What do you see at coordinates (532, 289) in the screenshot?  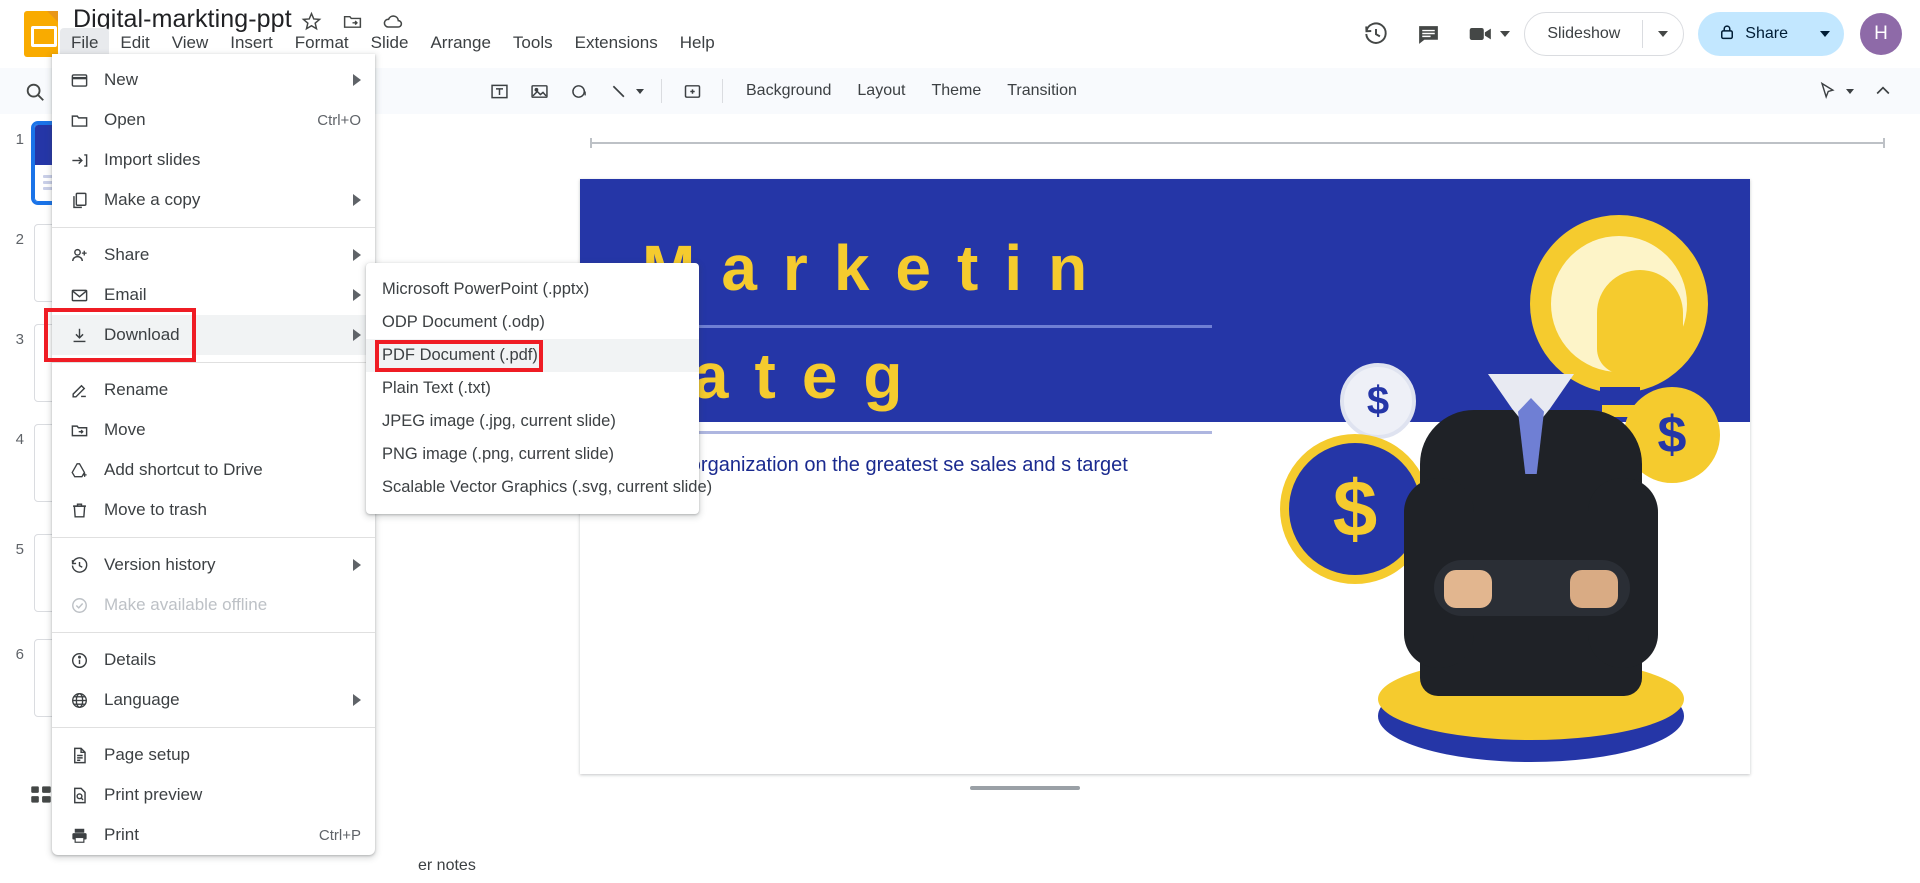 I see `submenu-item-pptx: Microsoft PowerPoint (.pptx)` at bounding box center [532, 289].